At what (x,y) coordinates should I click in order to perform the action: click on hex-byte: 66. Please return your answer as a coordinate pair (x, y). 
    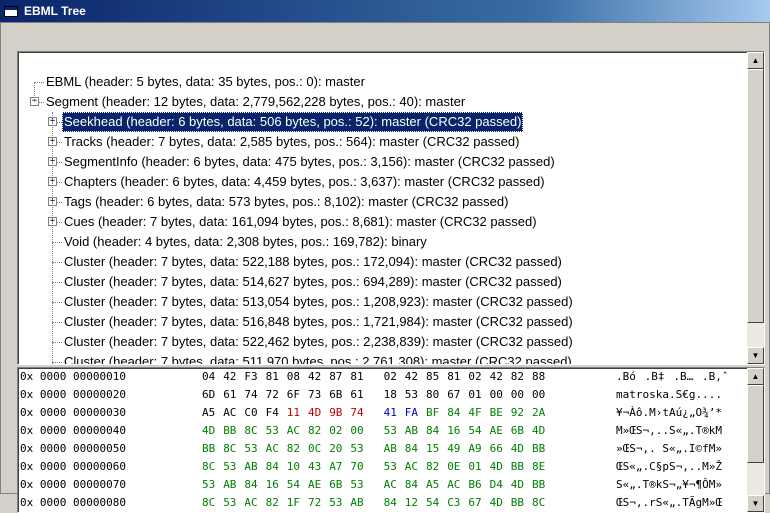
    Looking at the image, I should click on (500, 449).